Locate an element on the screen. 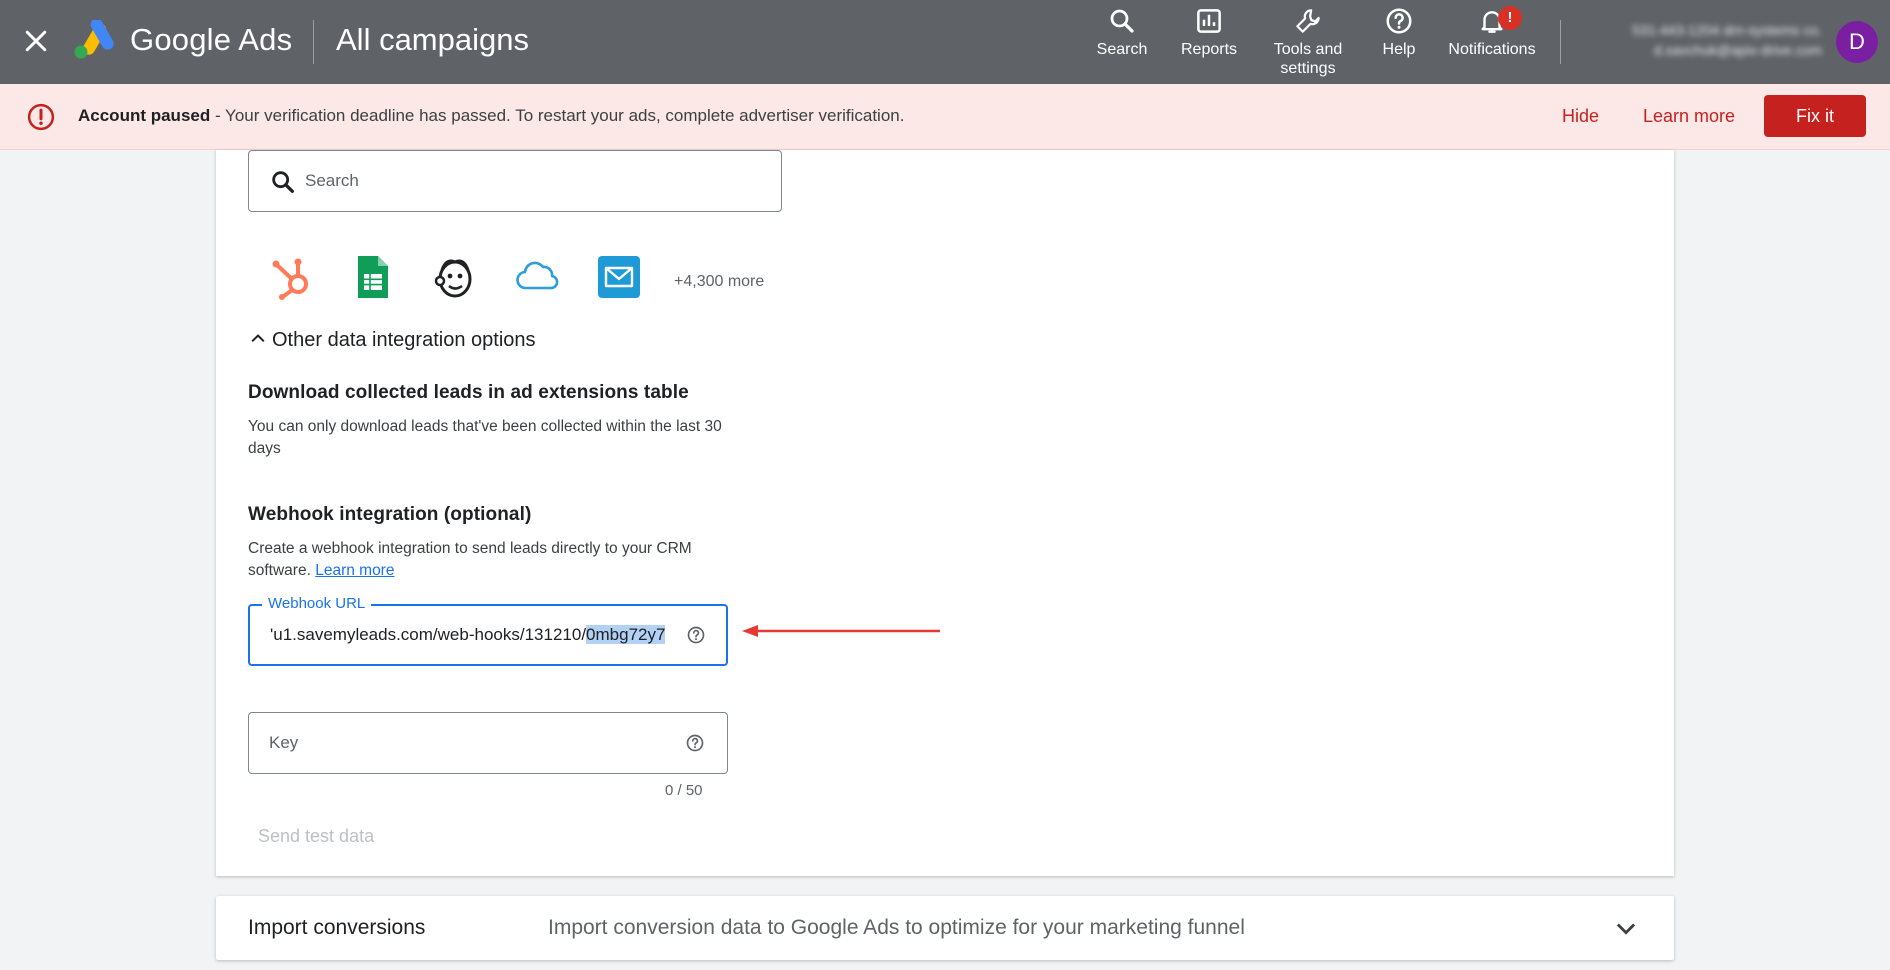 This screenshot has width=1890, height=970. key-char-counter: 0 / 50 is located at coordinates (684, 790).